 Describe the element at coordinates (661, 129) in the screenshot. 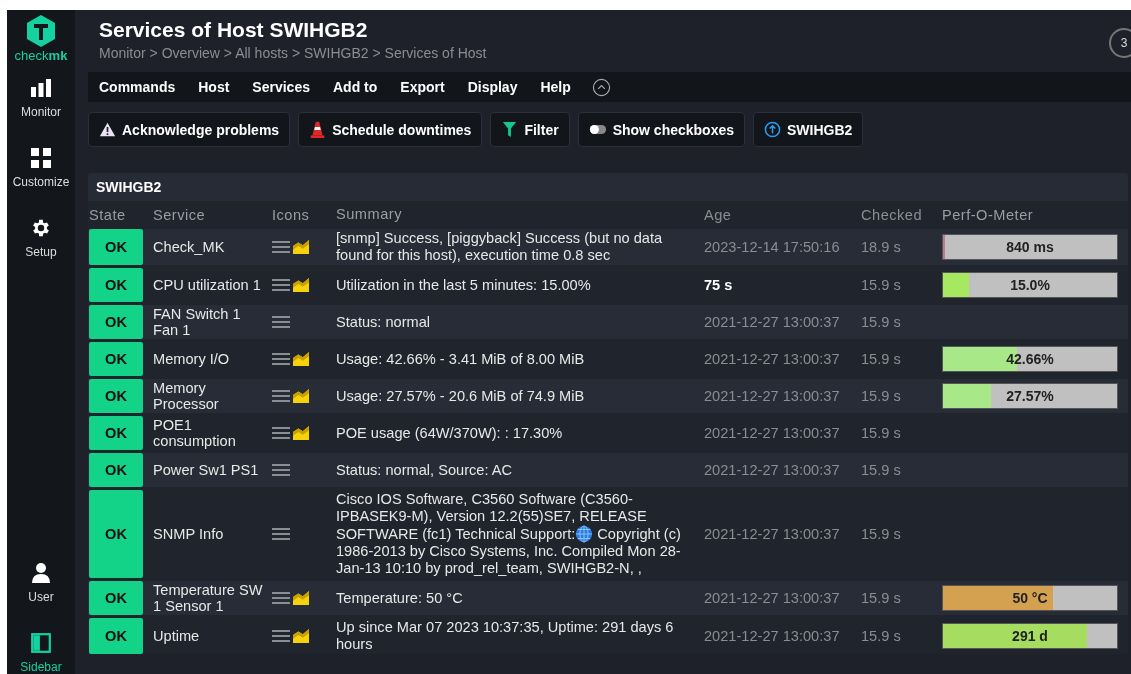

I see `action-button: Show checkboxes` at that location.